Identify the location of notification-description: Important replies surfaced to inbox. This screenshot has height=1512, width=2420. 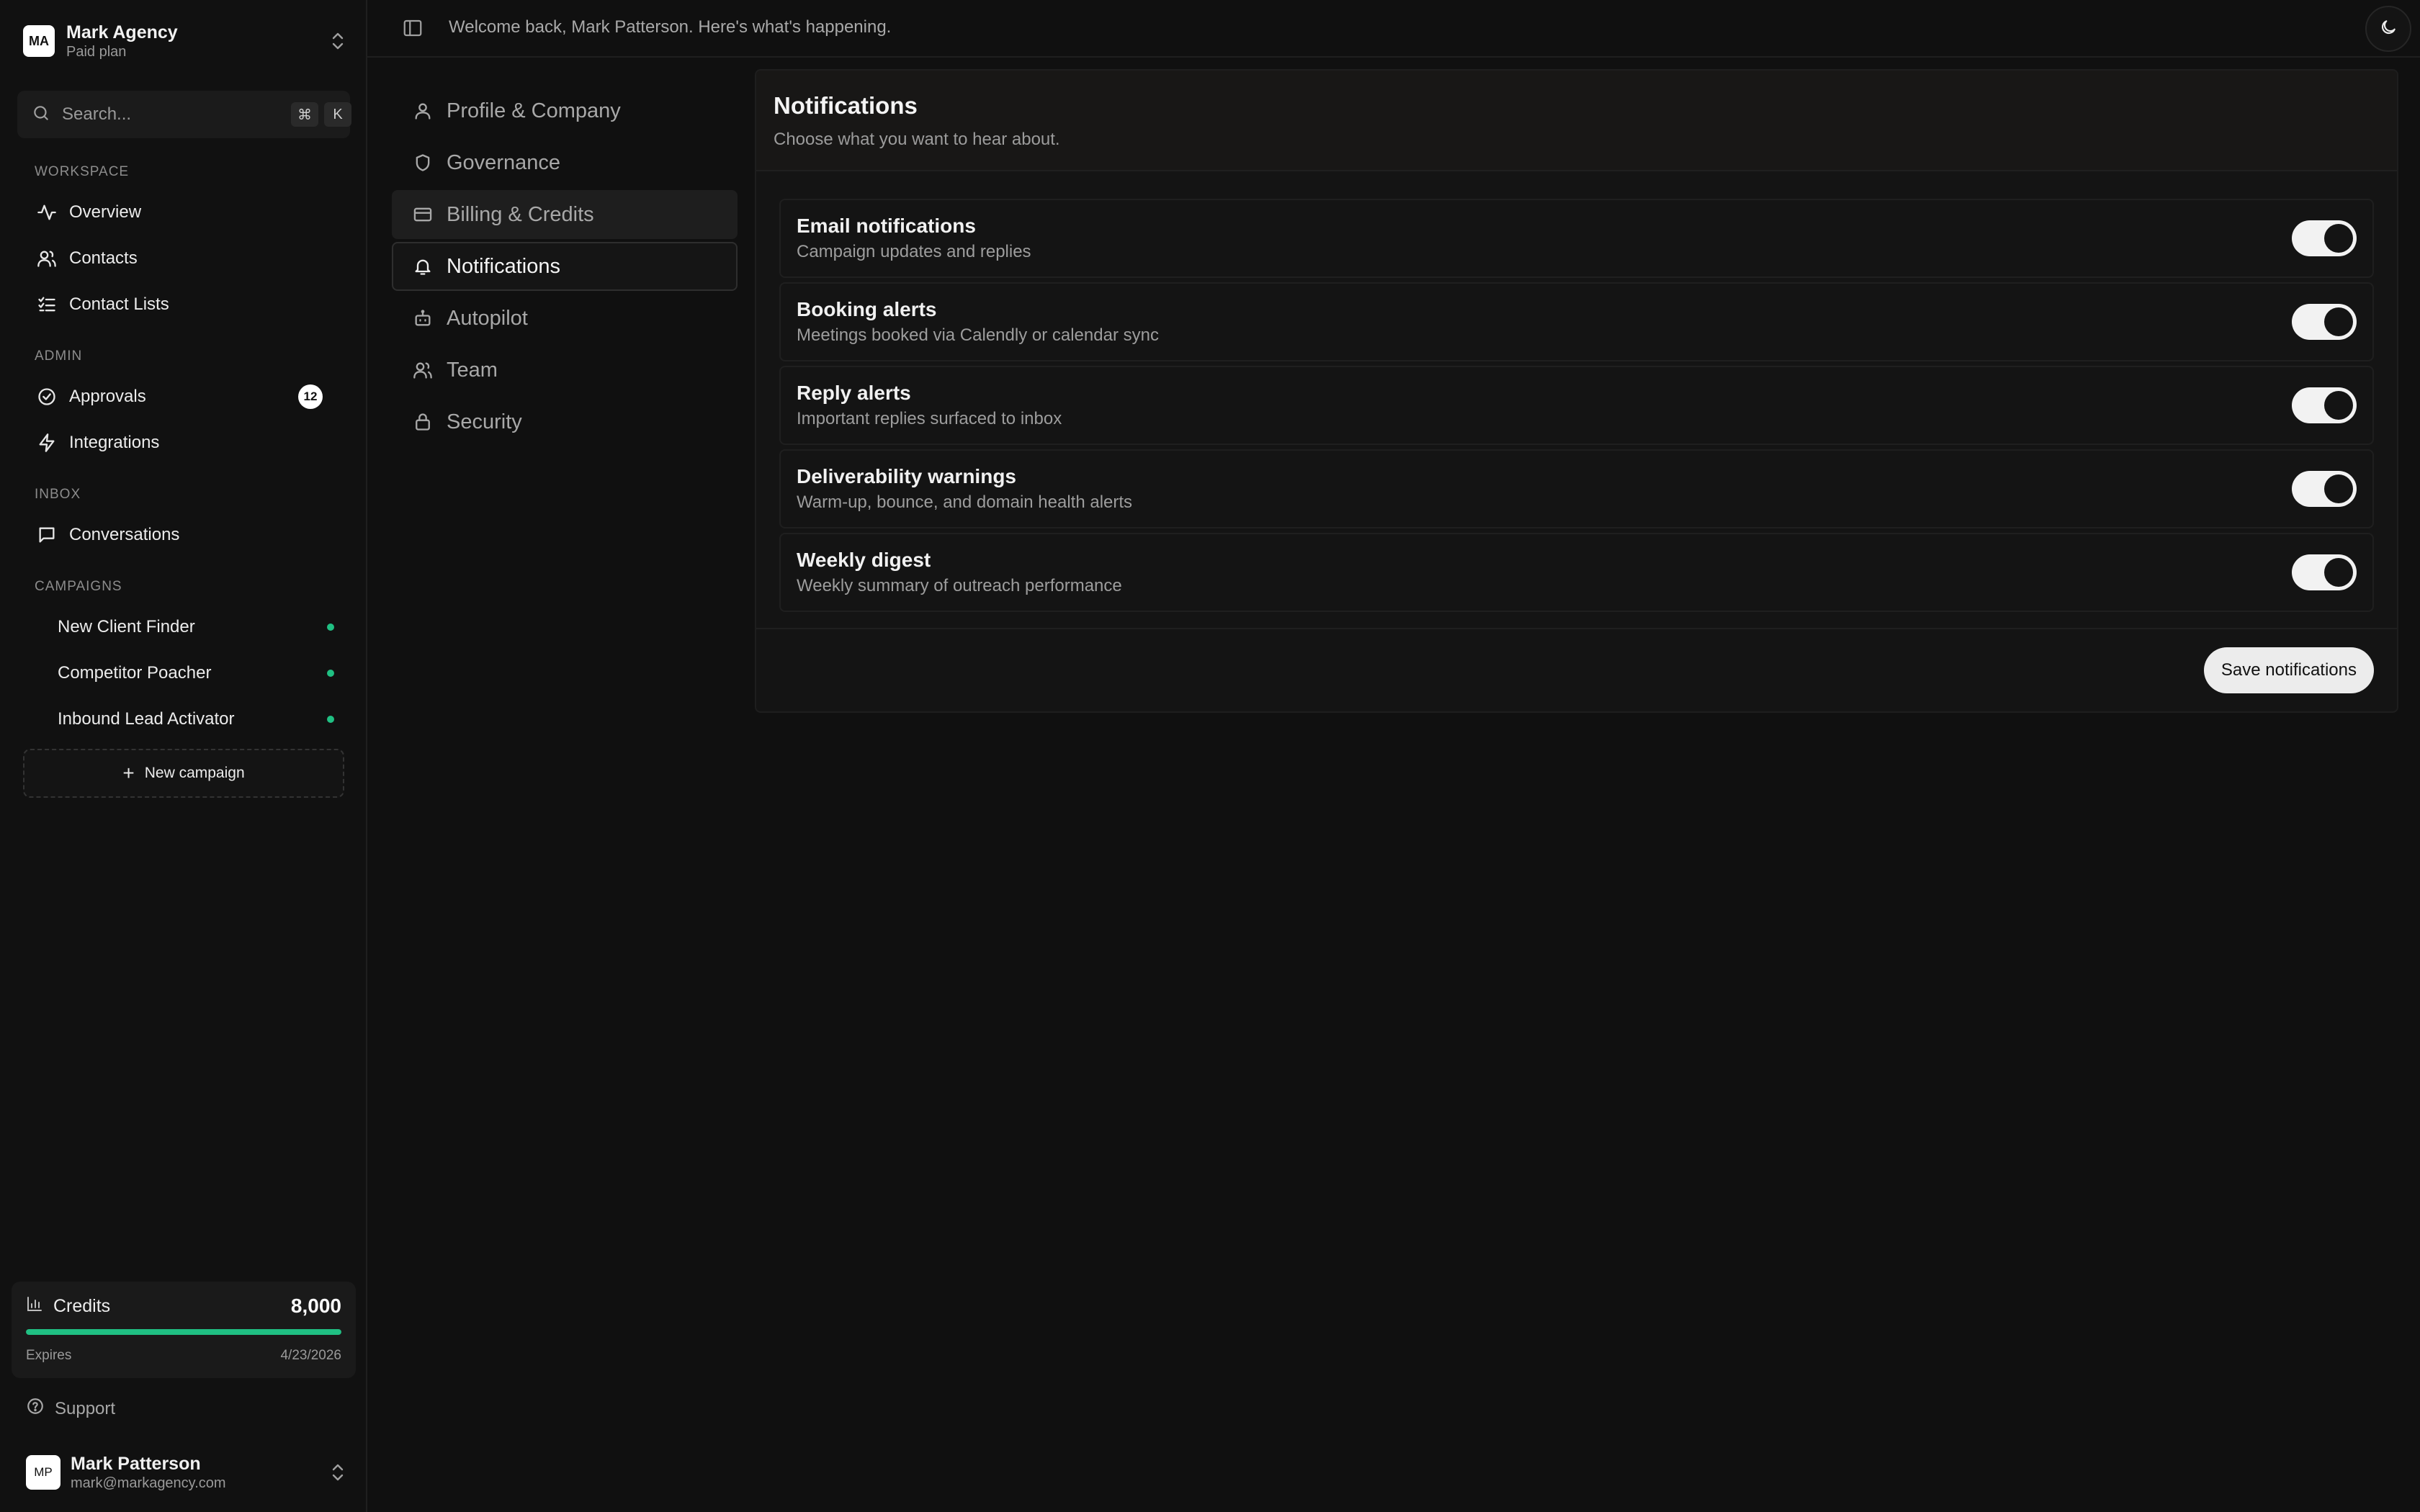
(929, 418).